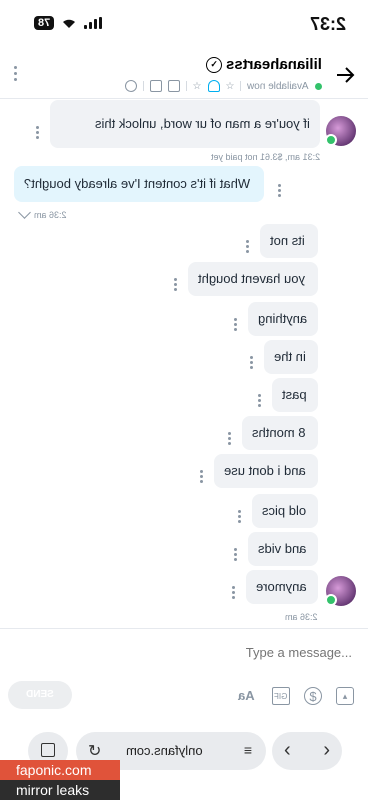  I want to click on signal-icon, so click(93, 23).